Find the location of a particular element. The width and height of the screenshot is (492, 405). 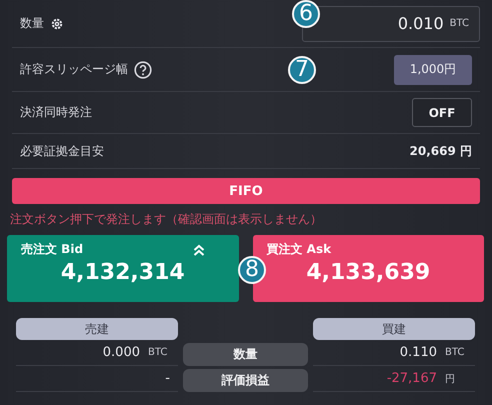

field-label: 決済同時発注 is located at coordinates (56, 112).